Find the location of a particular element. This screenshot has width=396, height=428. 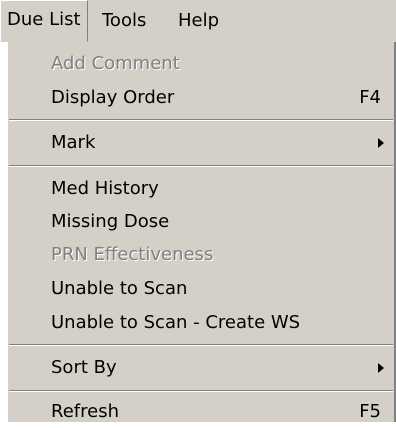

menu-help: Help is located at coordinates (198, 21).